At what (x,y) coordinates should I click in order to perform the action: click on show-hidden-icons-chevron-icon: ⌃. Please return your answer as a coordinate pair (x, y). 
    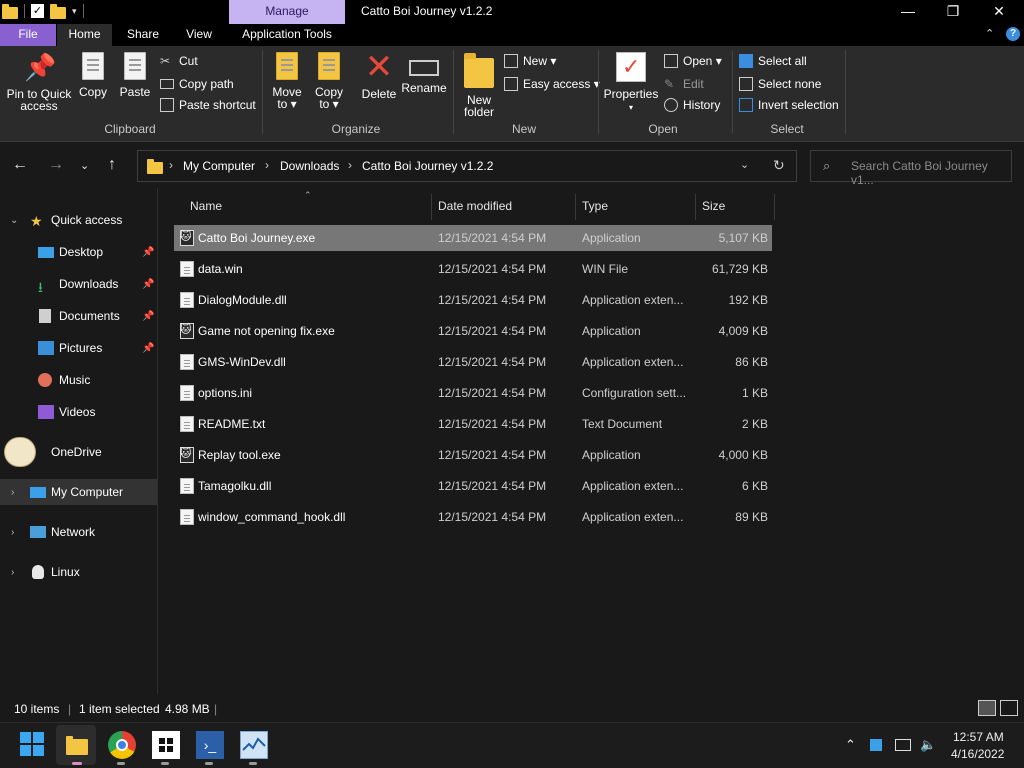
    Looking at the image, I should click on (850, 745).